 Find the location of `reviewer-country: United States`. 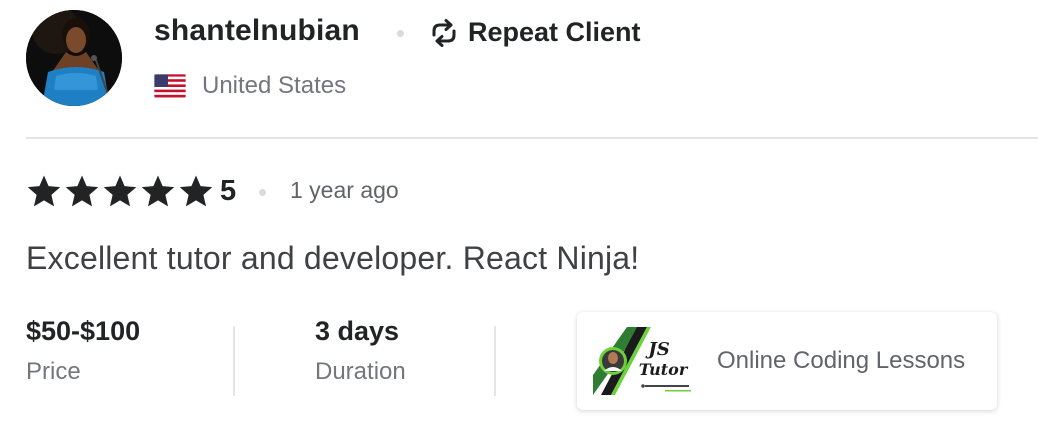

reviewer-country: United States is located at coordinates (250, 86).